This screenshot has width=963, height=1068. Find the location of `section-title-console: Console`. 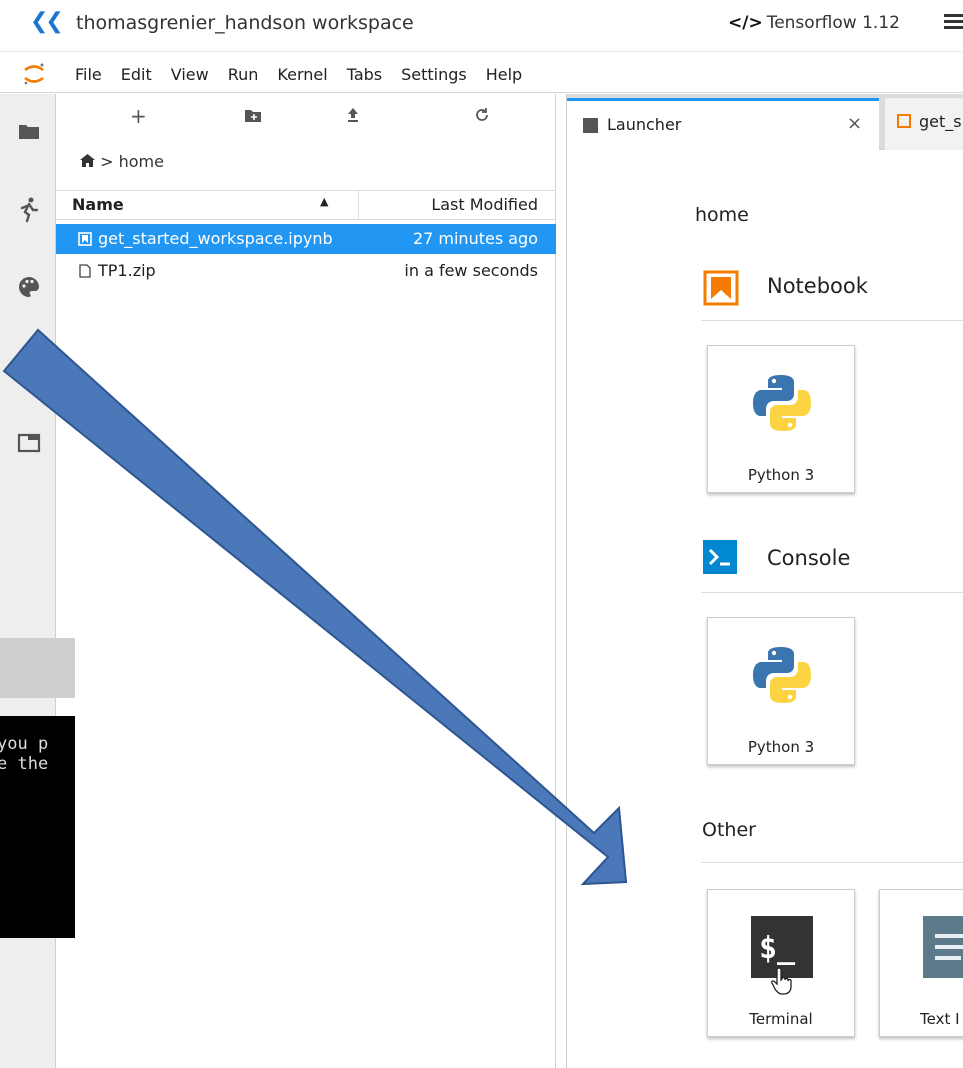

section-title-console: Console is located at coordinates (809, 558).